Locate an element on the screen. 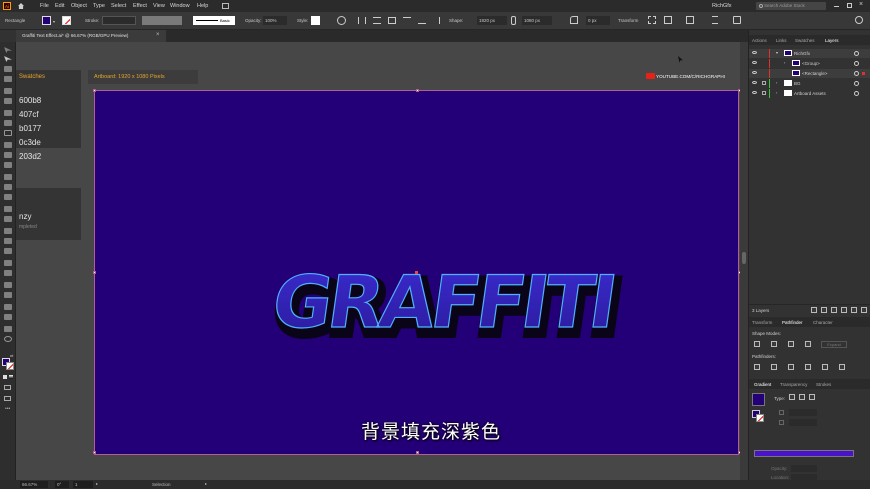 This screenshot has height=489, width=870. delete-layer-icon is located at coordinates (864, 310).